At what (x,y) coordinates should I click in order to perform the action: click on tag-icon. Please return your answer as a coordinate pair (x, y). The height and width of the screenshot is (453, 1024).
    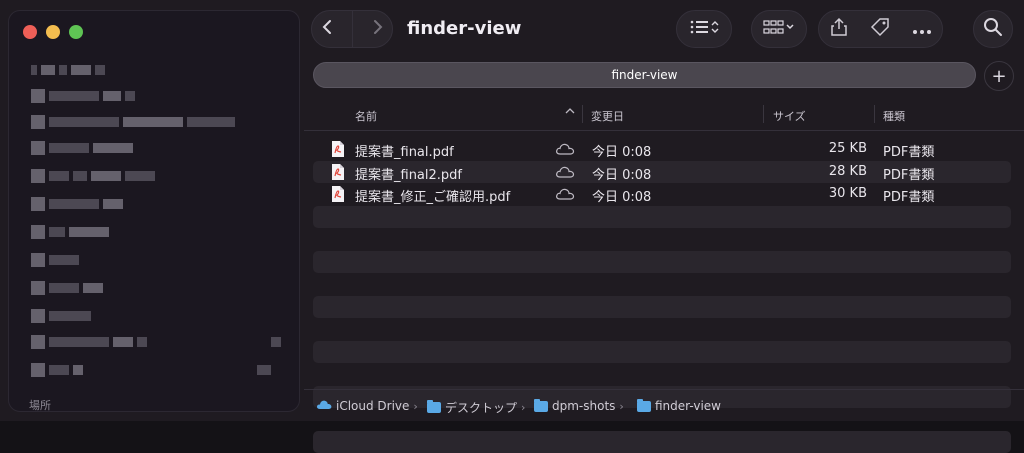
    Looking at the image, I should click on (880, 29).